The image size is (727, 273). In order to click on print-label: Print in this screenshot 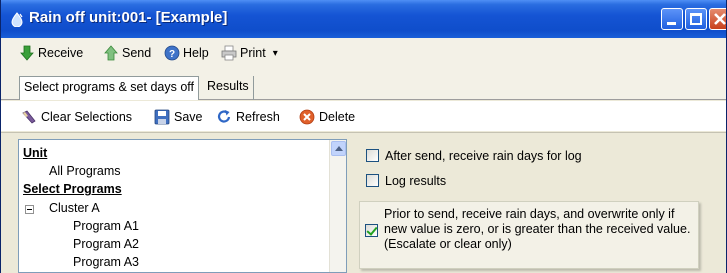, I will do `click(253, 53)`.